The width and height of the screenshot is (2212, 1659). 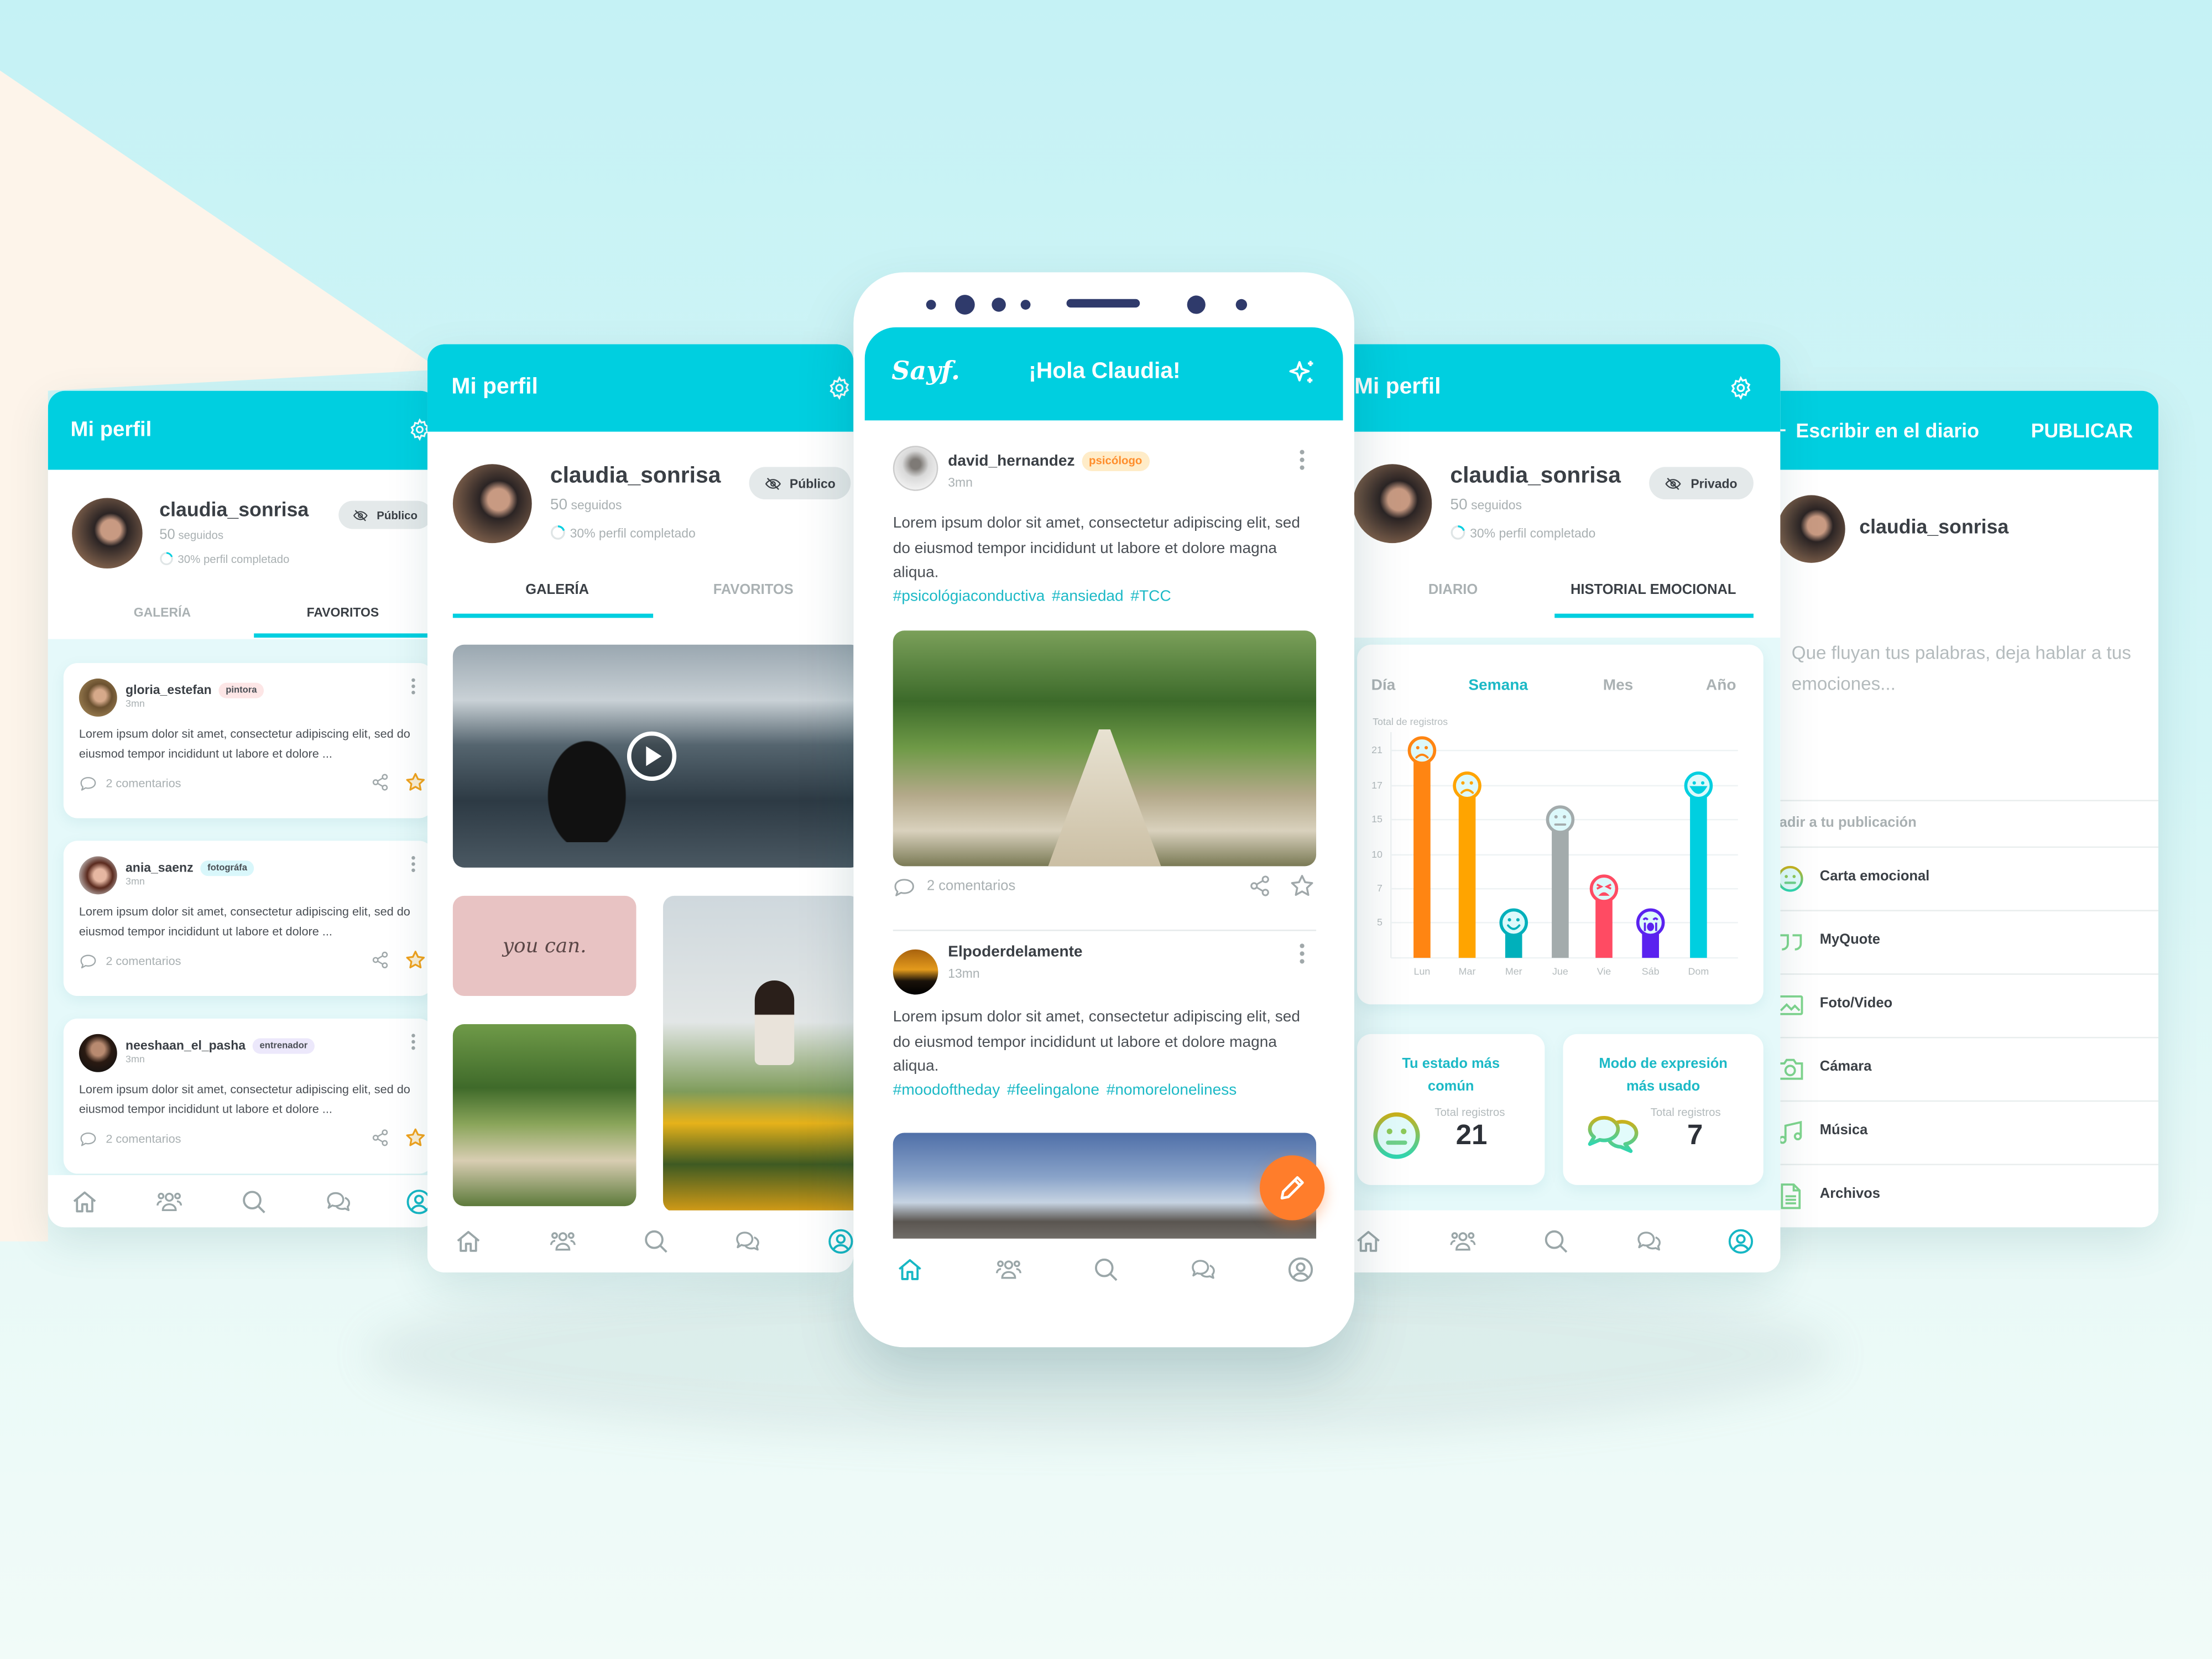 I want to click on bar-Dom, so click(x=1699, y=872).